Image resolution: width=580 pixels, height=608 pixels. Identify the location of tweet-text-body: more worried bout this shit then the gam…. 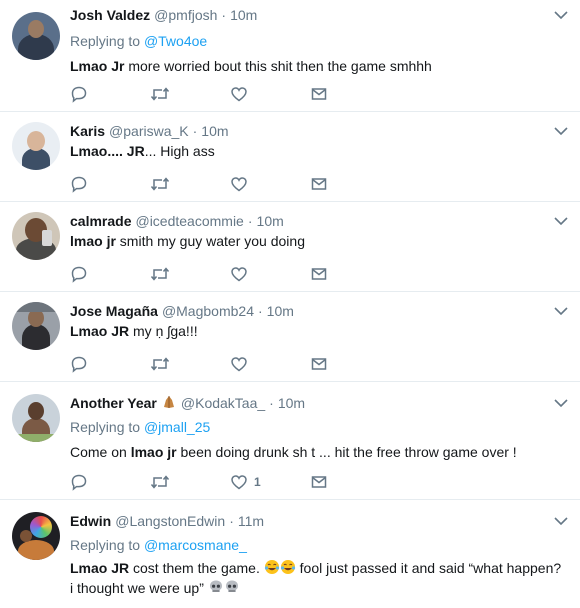
(278, 66).